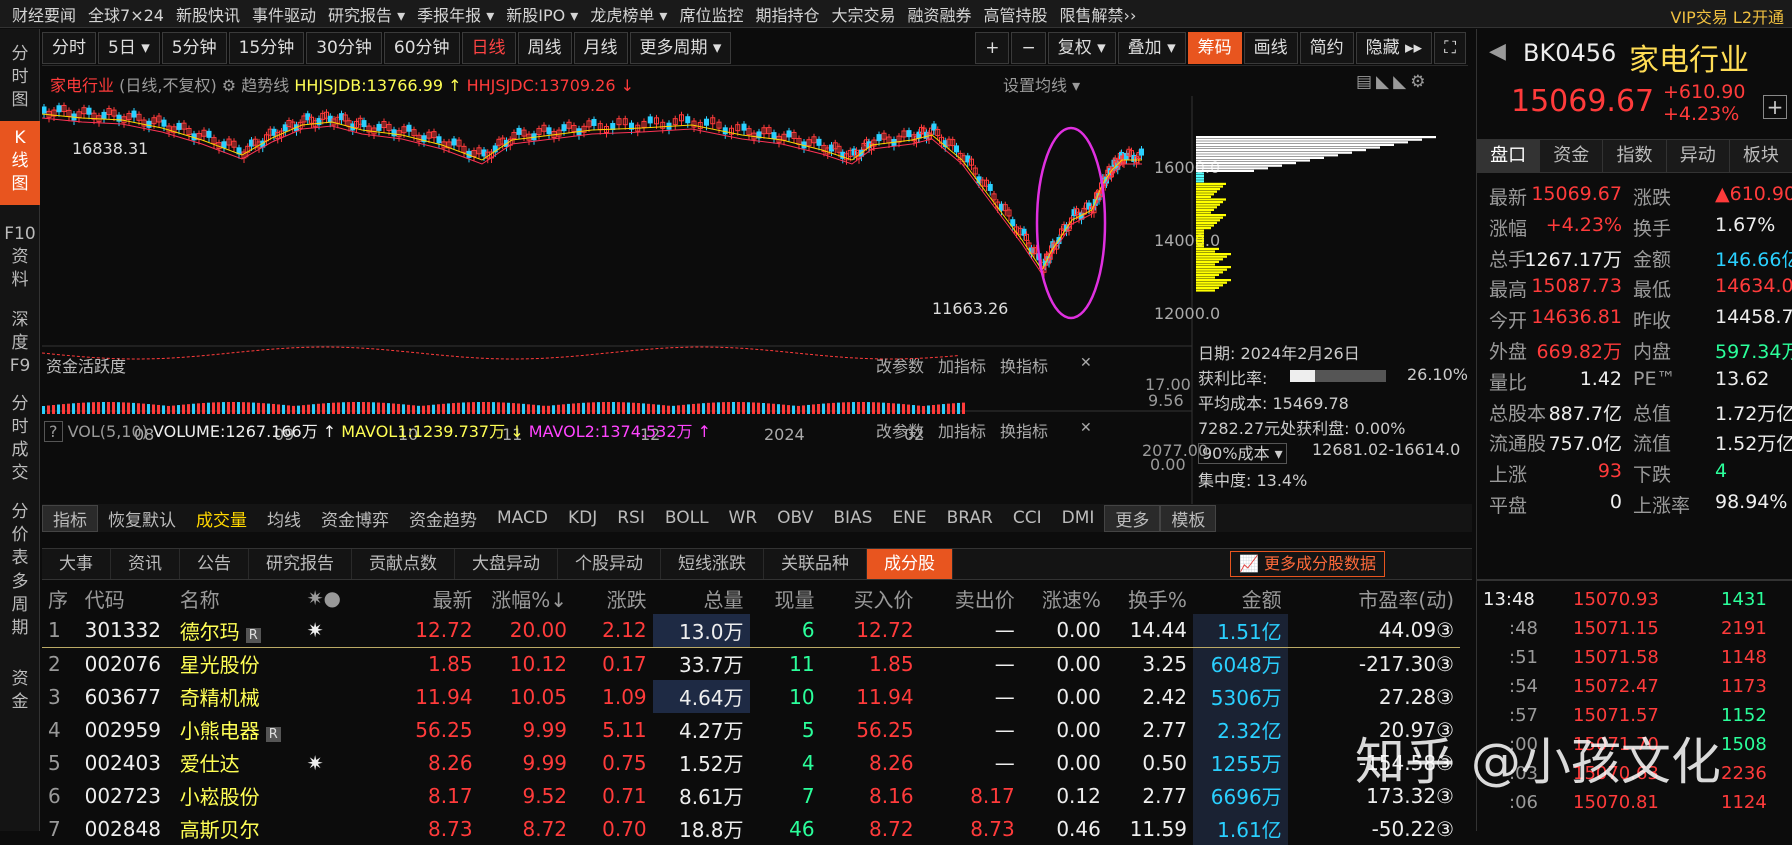 Image resolution: width=1792 pixels, height=845 pixels. Describe the element at coordinates (600, 47) in the screenshot. I see `period-8: 月线` at that location.